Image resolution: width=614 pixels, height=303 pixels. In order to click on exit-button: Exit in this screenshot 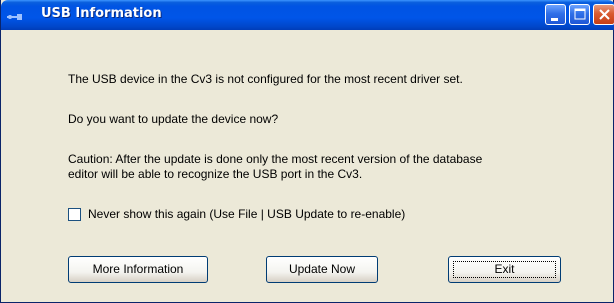, I will do `click(504, 269)`.